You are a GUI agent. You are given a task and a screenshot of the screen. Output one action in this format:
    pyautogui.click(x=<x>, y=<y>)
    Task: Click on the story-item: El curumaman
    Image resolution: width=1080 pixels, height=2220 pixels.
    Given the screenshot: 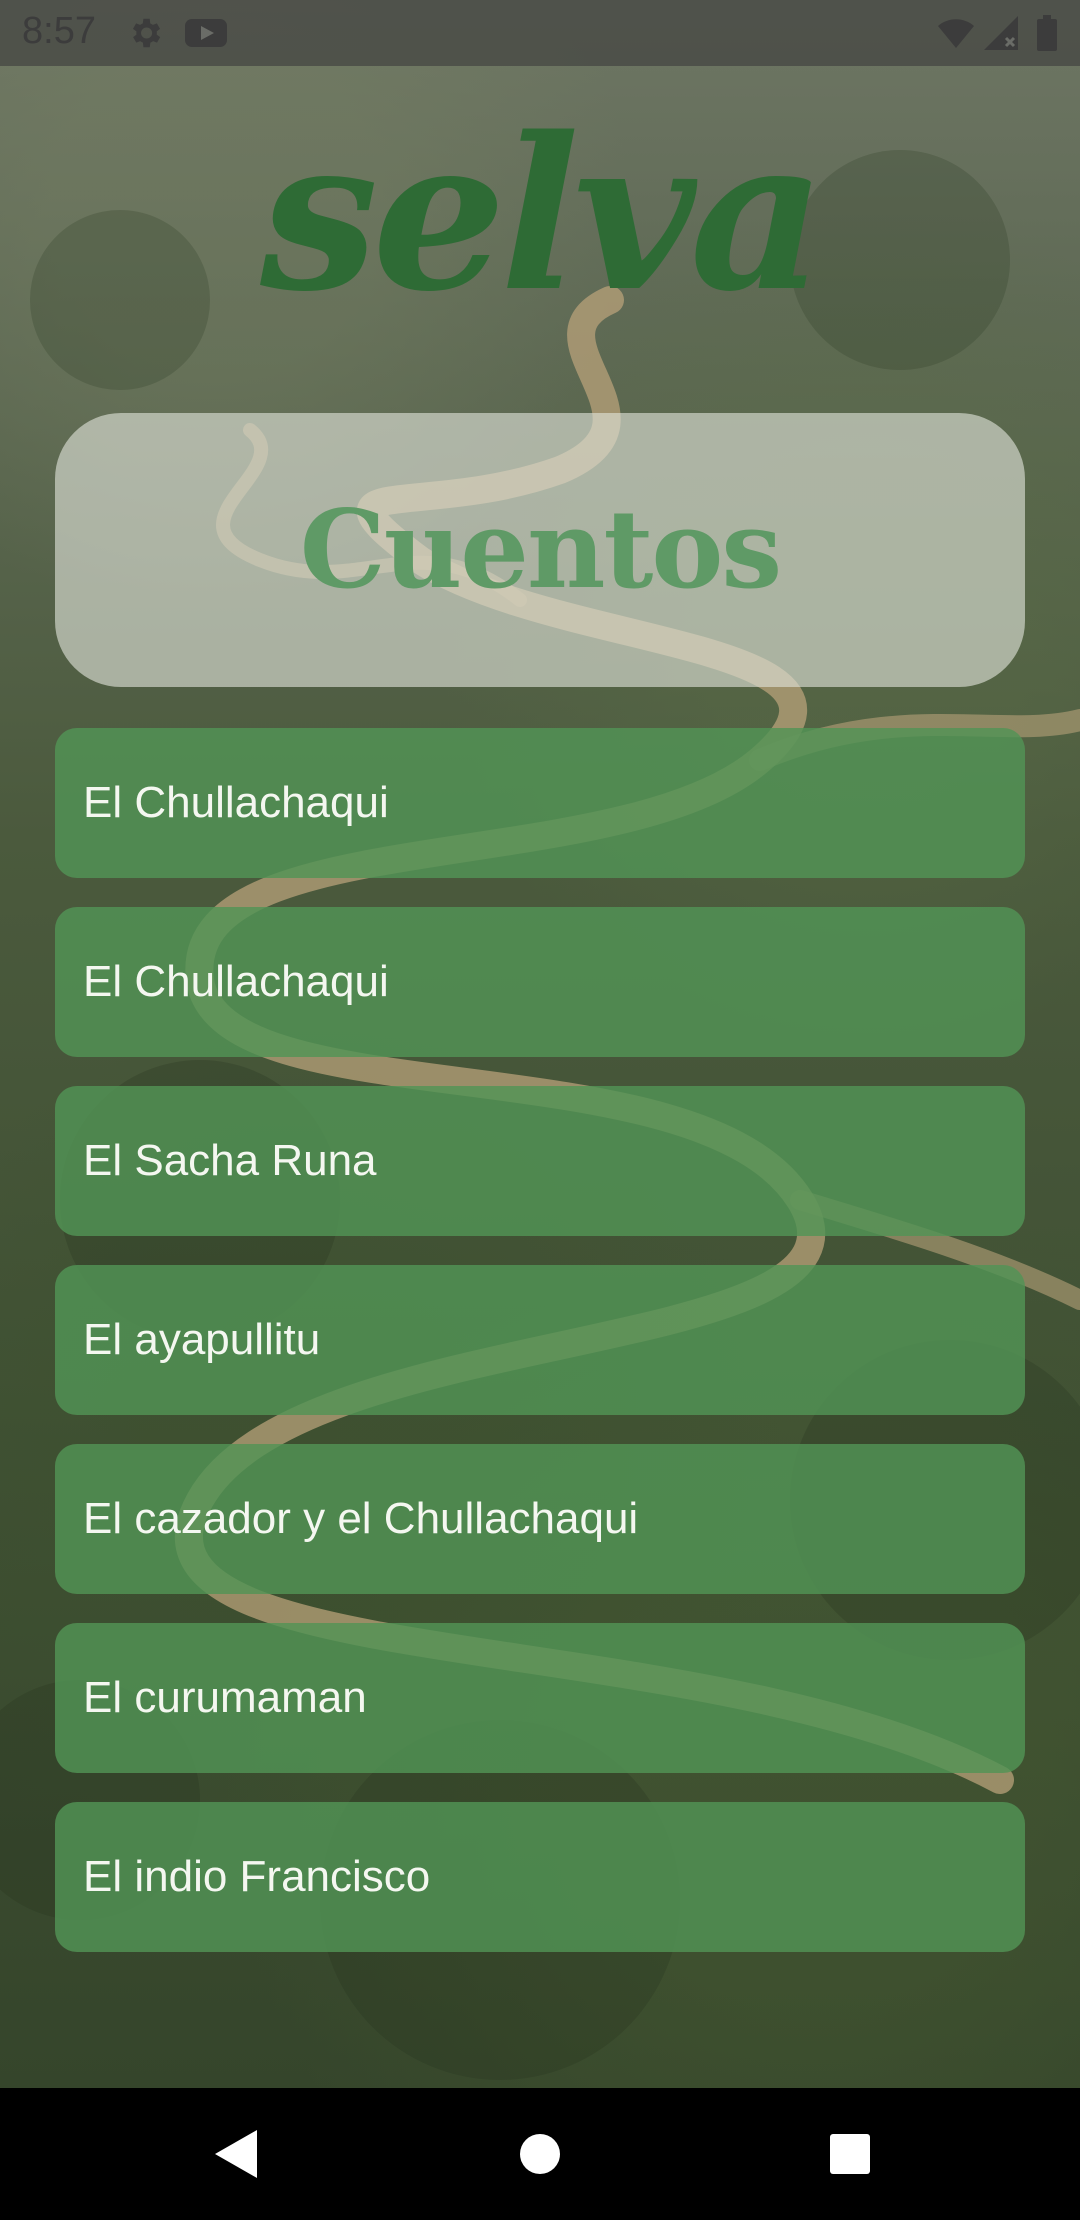 What is the action you would take?
    pyautogui.click(x=540, y=1698)
    